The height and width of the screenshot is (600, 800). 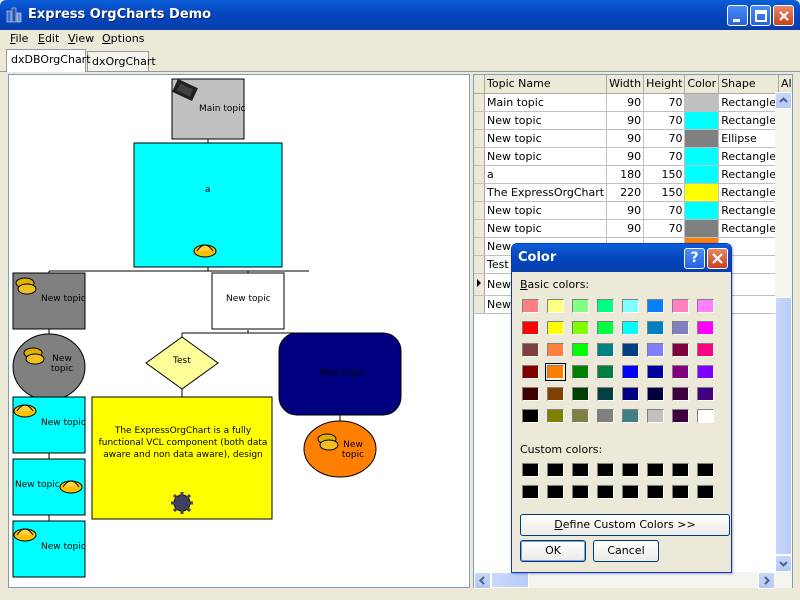 What do you see at coordinates (546, 84) in the screenshot?
I see `column-header: Topic Name` at bounding box center [546, 84].